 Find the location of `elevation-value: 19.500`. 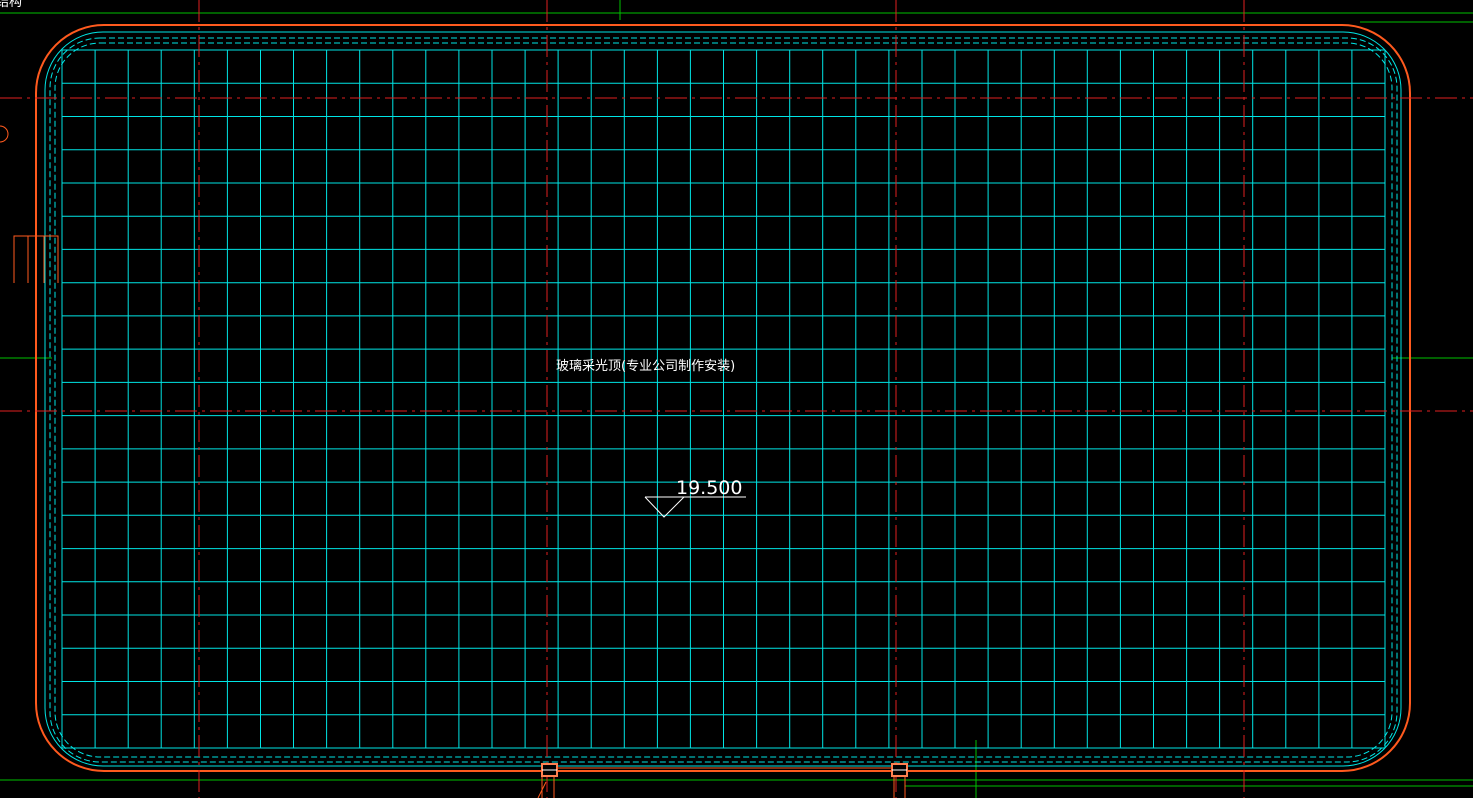

elevation-value: 19.500 is located at coordinates (709, 488).